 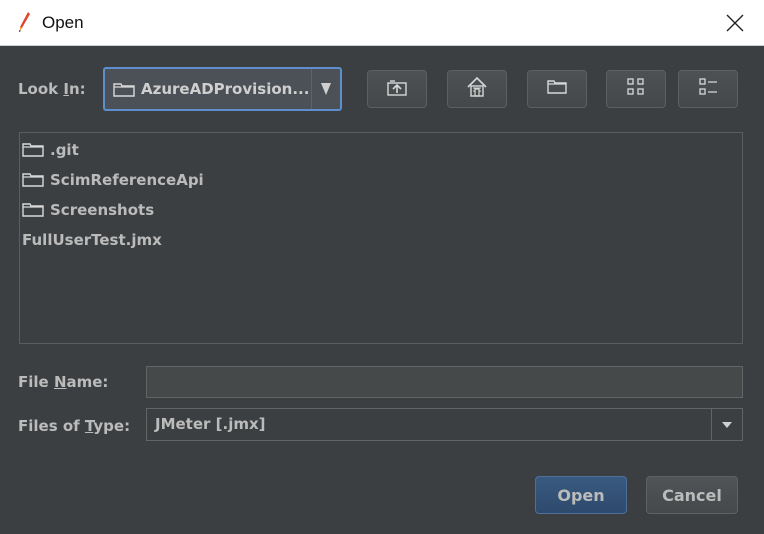 What do you see at coordinates (63, 382) in the screenshot?
I see `file-name-label: File Name:` at bounding box center [63, 382].